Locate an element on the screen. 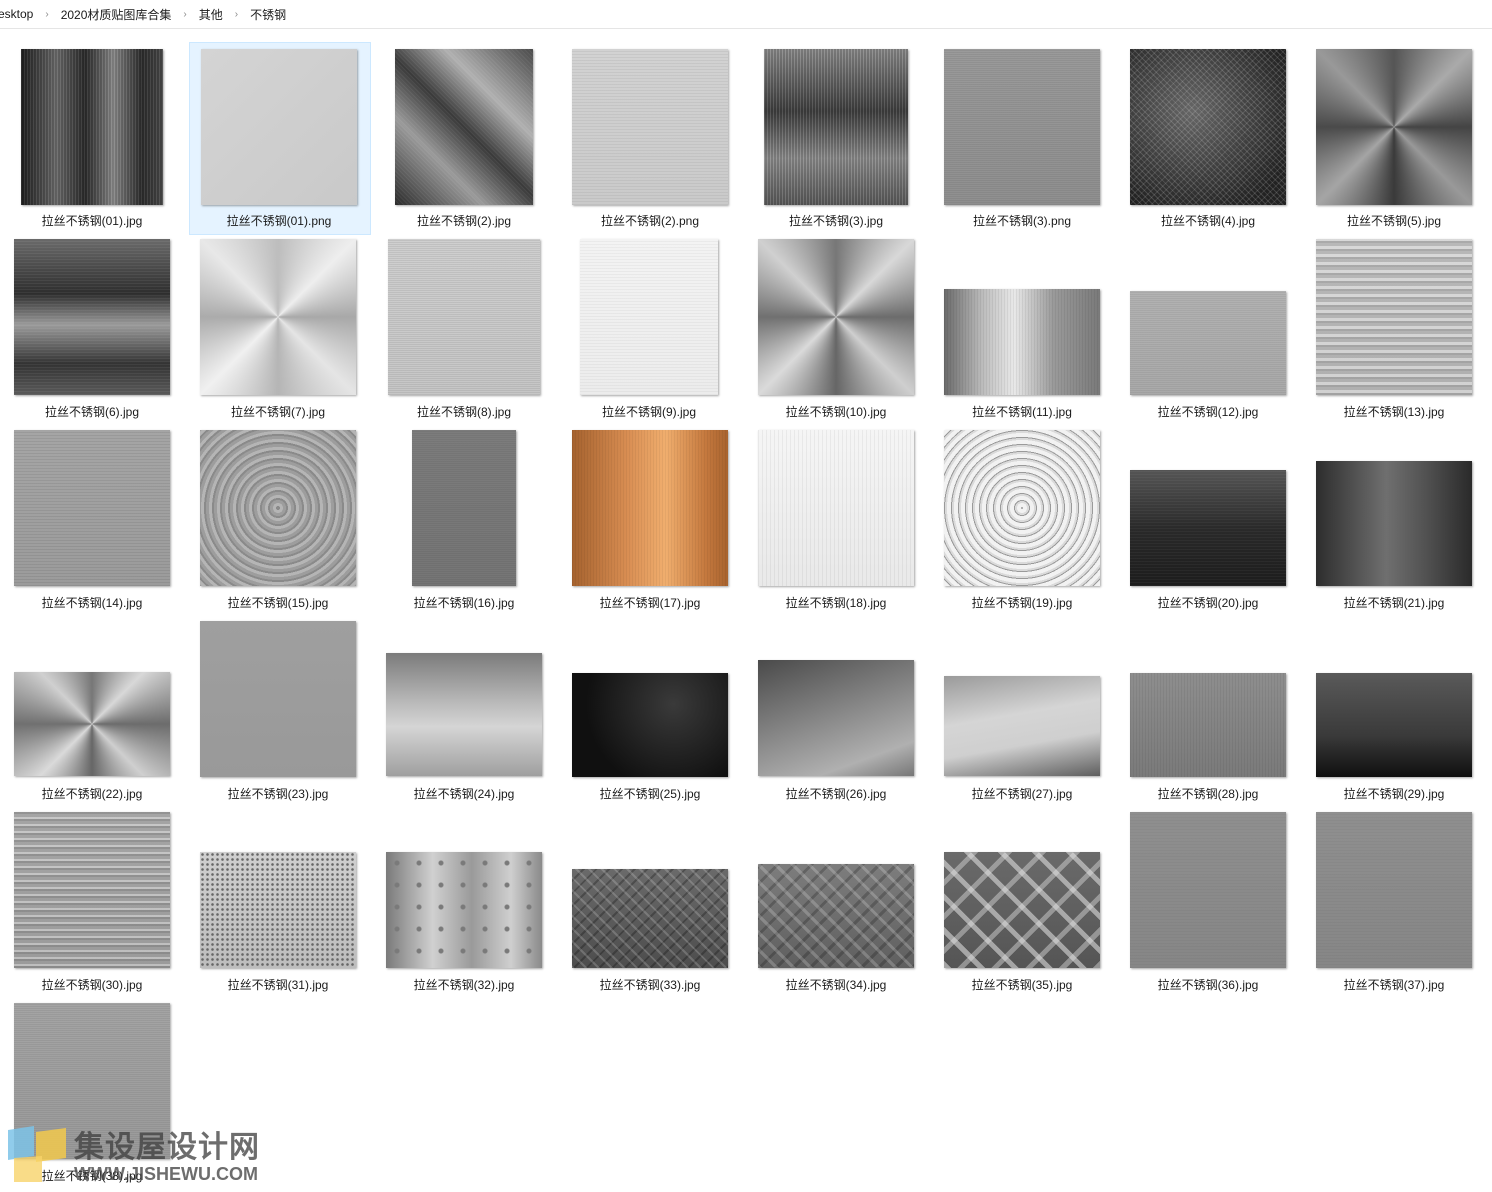  file-item: 拉丝不锈钢(34).jpg is located at coordinates (837, 902).